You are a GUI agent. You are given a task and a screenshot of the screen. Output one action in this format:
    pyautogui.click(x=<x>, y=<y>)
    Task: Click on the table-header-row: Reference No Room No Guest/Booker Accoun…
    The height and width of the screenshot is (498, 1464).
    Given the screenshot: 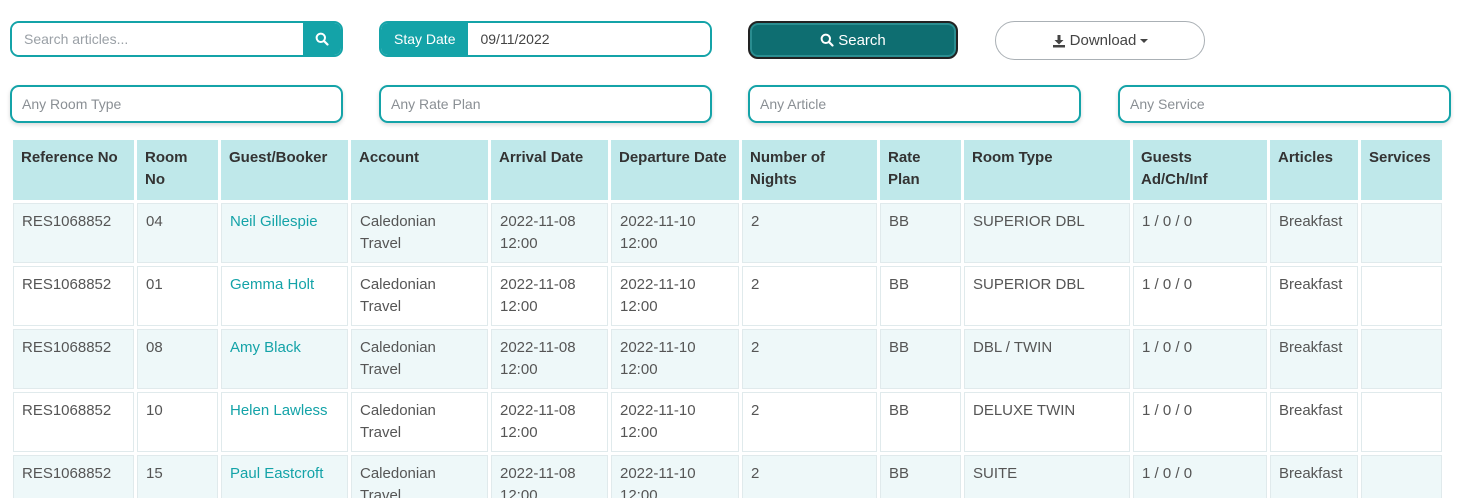 What is the action you would take?
    pyautogui.click(x=727, y=170)
    